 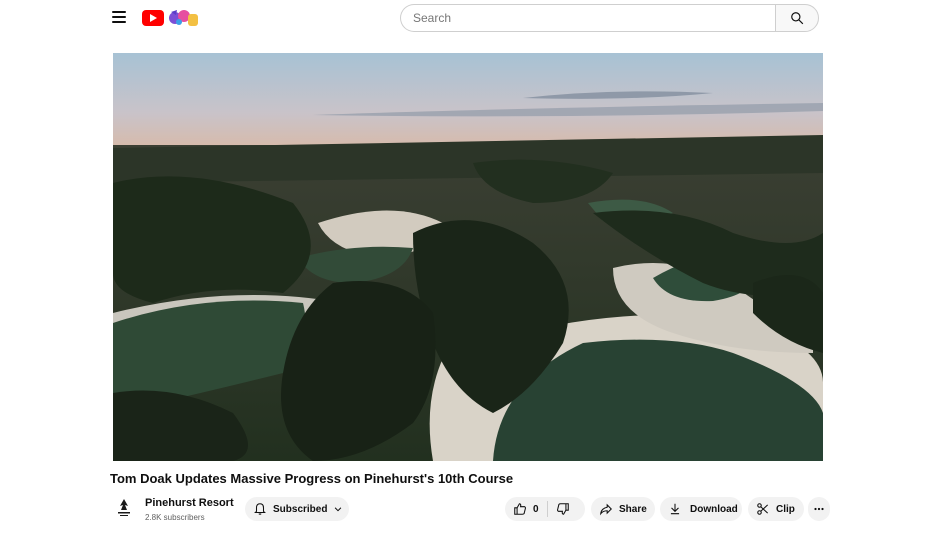 What do you see at coordinates (536, 509) in the screenshot?
I see `like-count: 0` at bounding box center [536, 509].